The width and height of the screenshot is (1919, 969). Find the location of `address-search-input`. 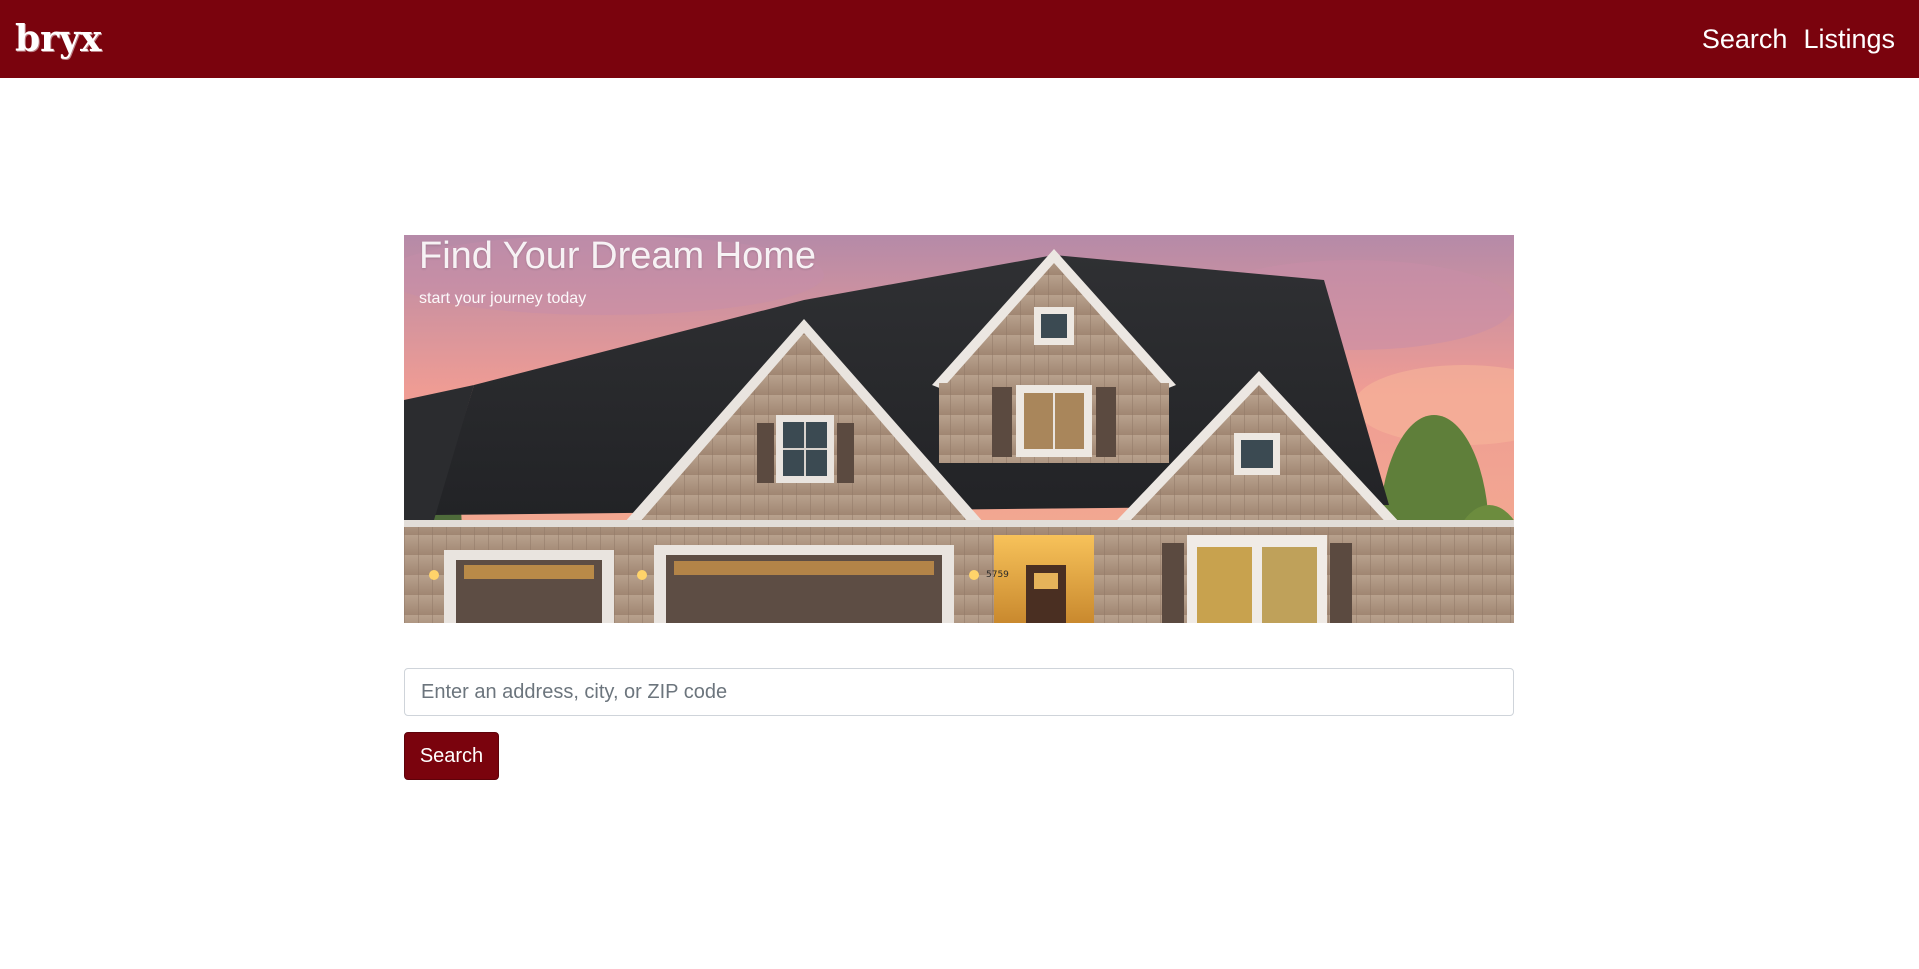

address-search-input is located at coordinates (959, 692).